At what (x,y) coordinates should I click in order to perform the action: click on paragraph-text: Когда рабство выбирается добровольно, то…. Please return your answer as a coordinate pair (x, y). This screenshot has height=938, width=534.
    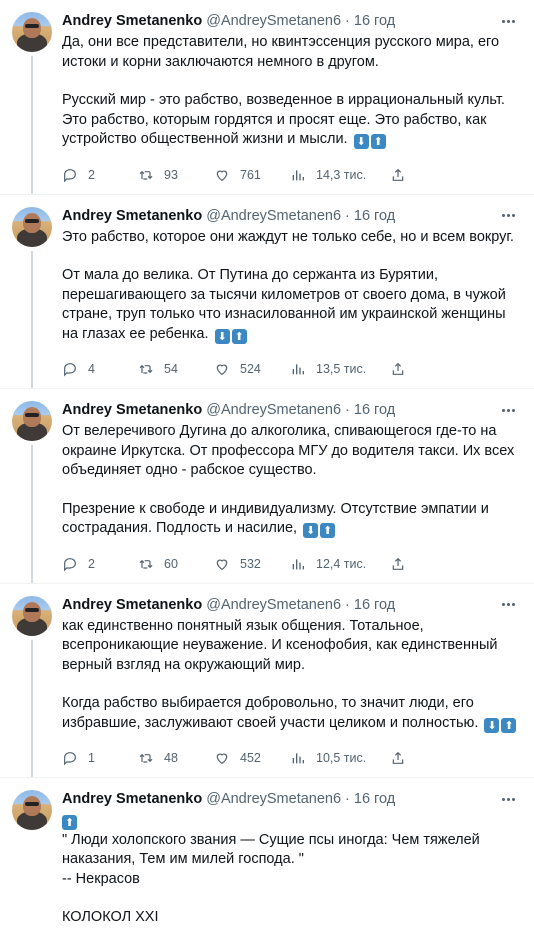
    Looking at the image, I should click on (270, 713).